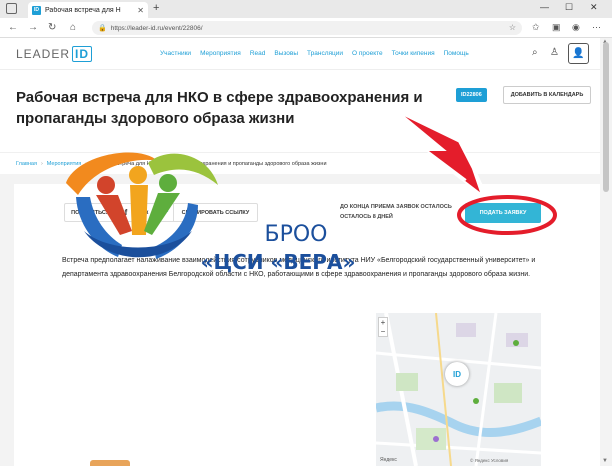 The image size is (612, 466). I want to click on map-location-pin: ID, so click(457, 374).